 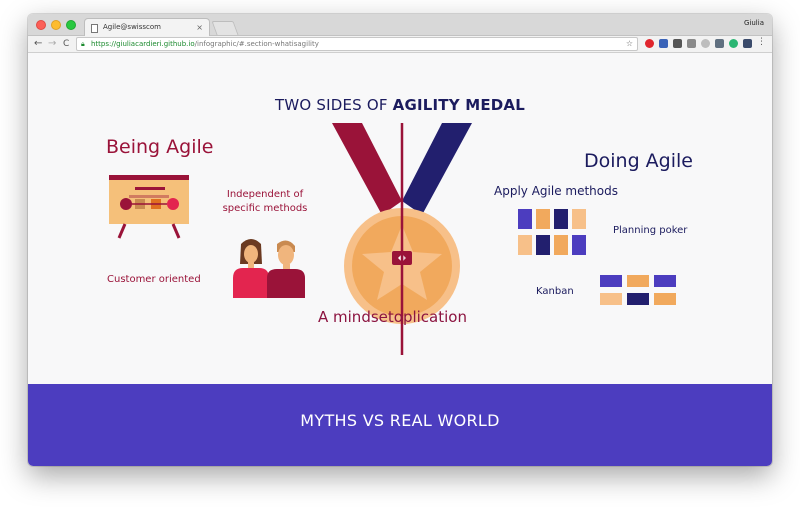 I want to click on tab-title: Agile@swisscom, so click(x=132, y=27).